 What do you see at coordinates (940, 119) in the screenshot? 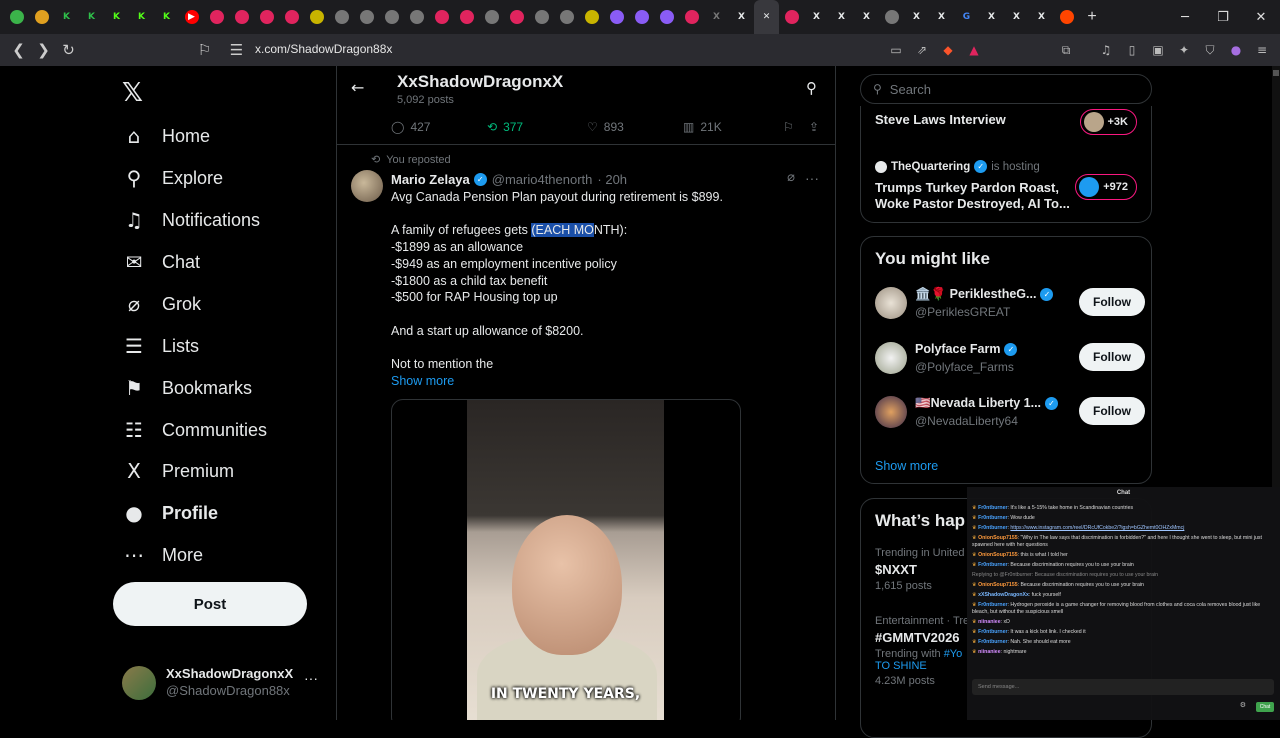
I see `space-title: Steve Laws Interview` at bounding box center [940, 119].